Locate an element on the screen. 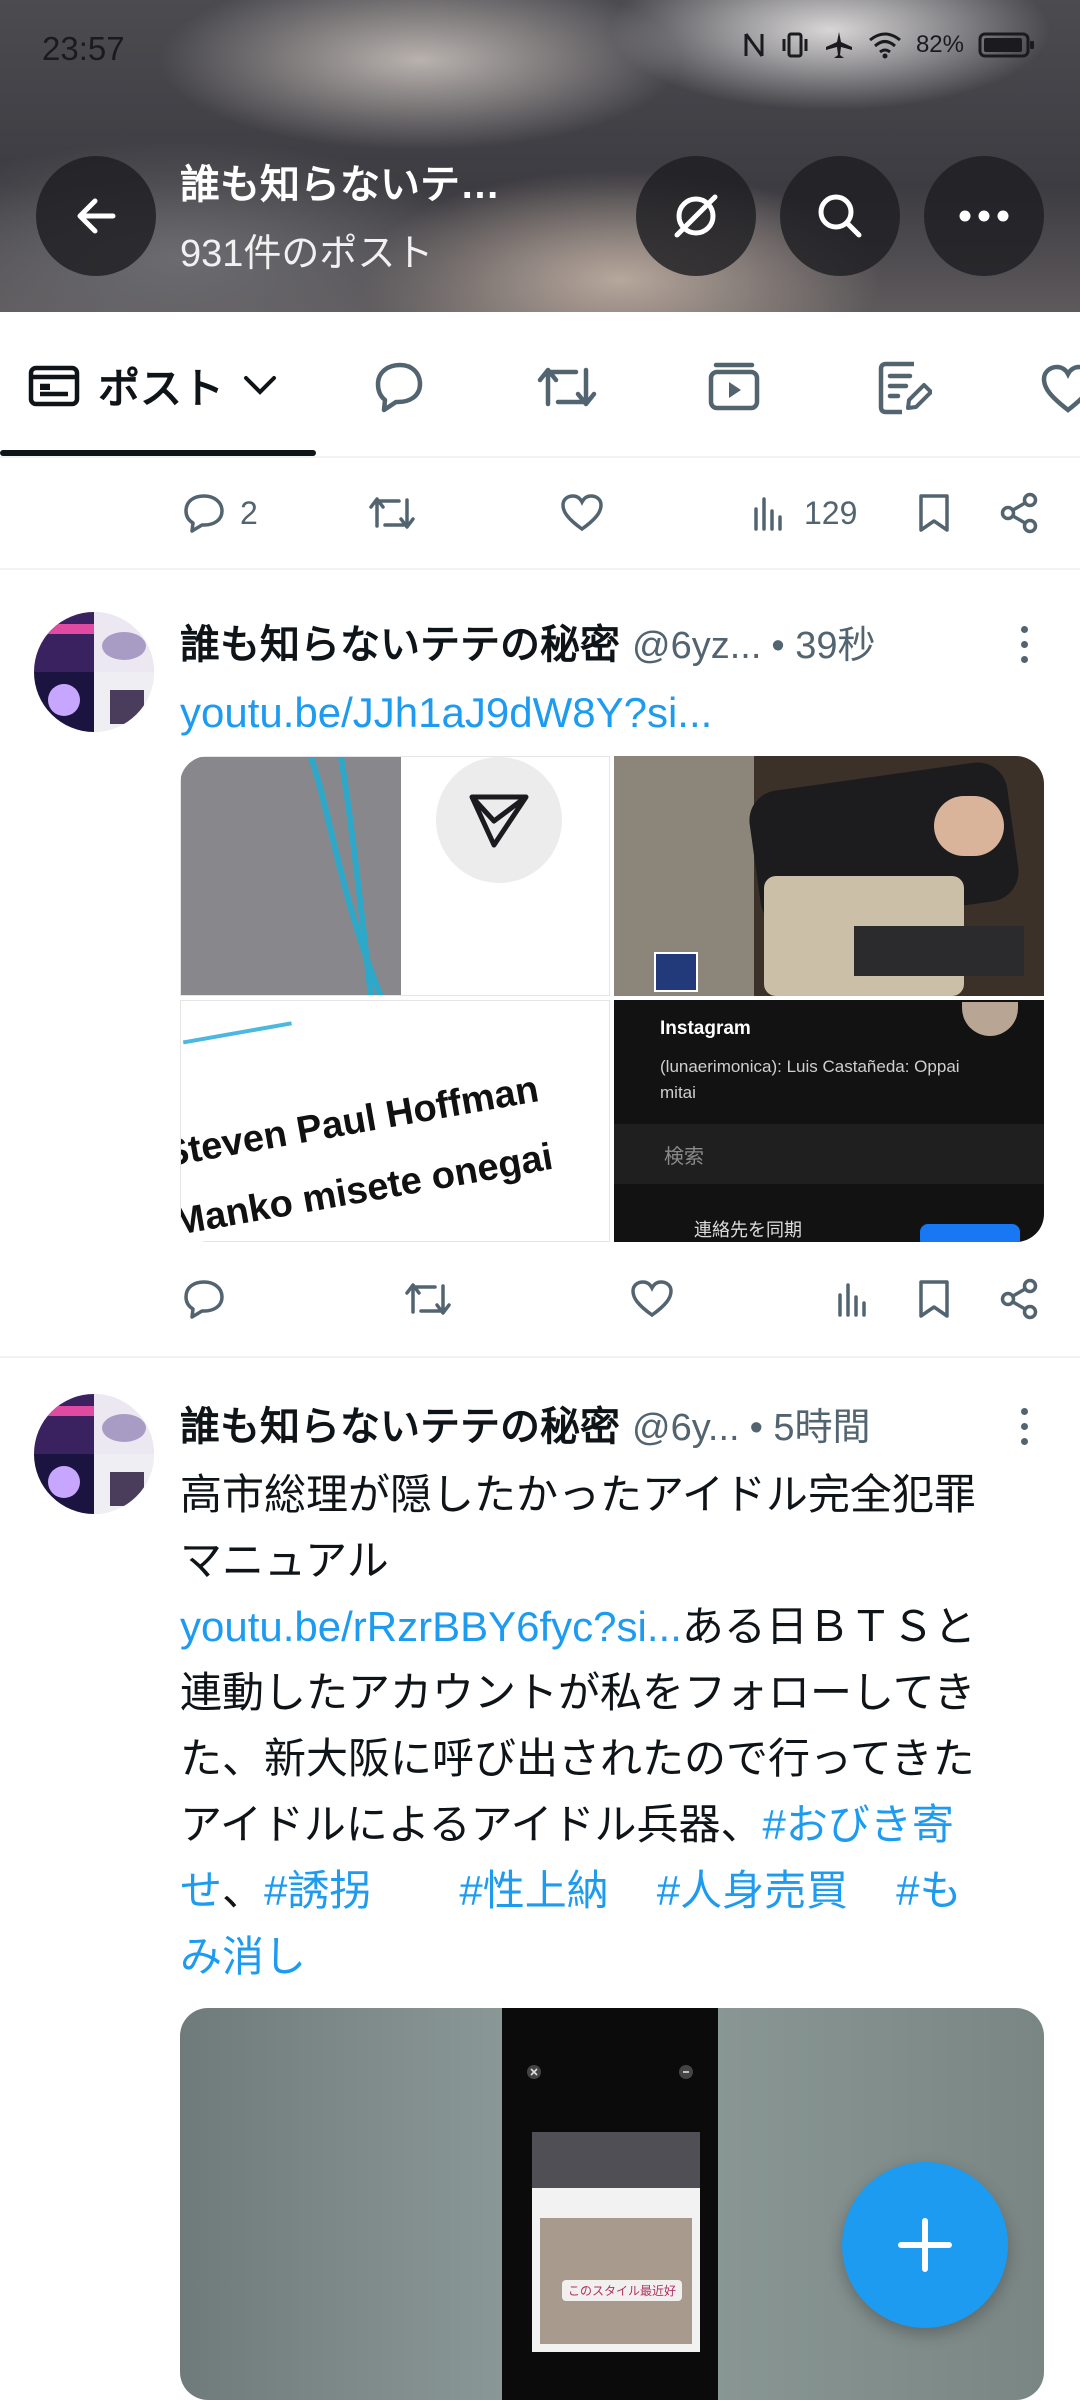 The image size is (1080, 2400). search-button is located at coordinates (840, 216).